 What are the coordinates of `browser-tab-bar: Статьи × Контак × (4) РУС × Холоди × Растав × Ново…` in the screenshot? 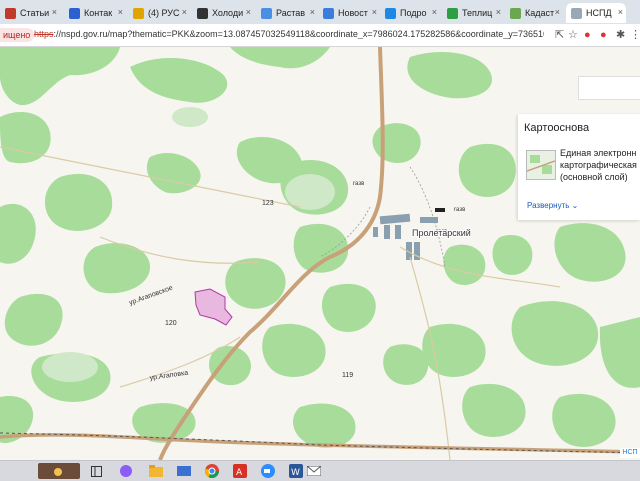 It's located at (320, 12).